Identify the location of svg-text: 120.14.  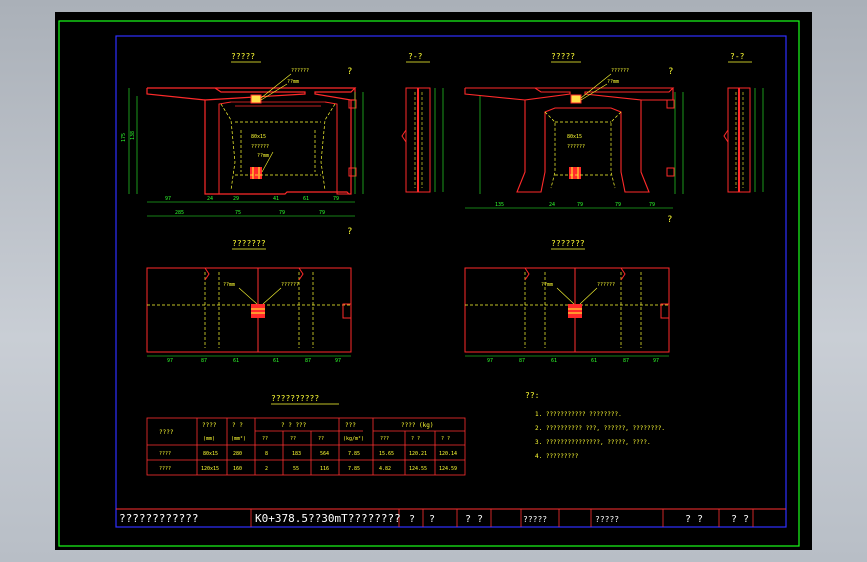
(448, 454).